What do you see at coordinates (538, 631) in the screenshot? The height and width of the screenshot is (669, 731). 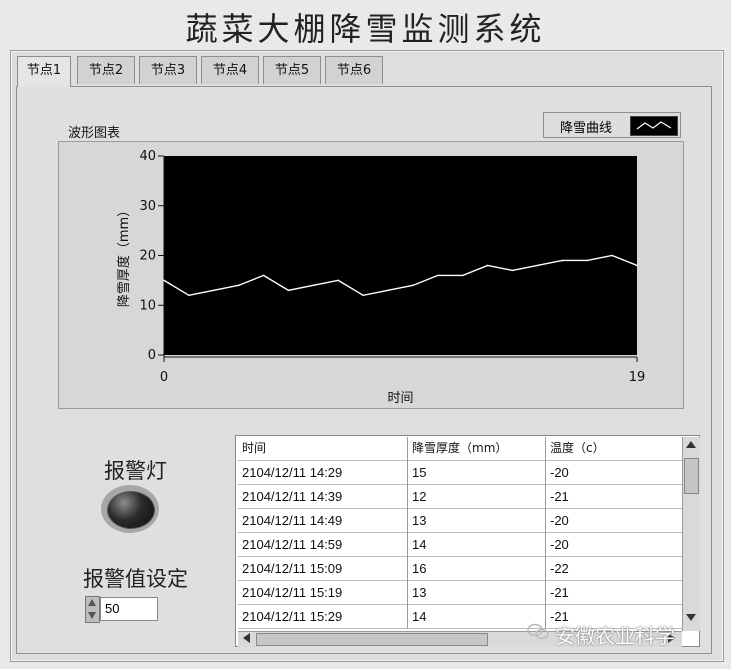 I see `wechat-icon` at bounding box center [538, 631].